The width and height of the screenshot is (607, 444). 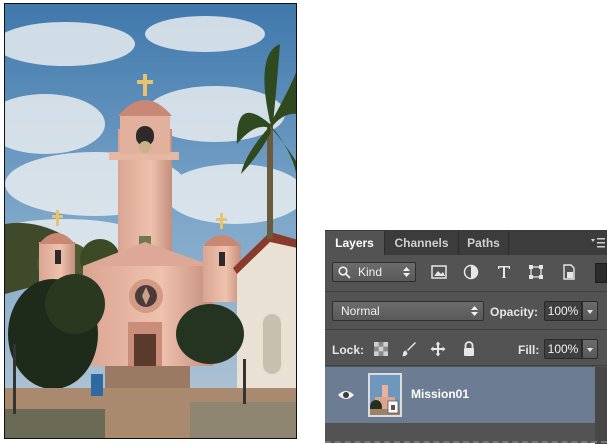 I want to click on lock-position-icon, so click(x=438, y=349).